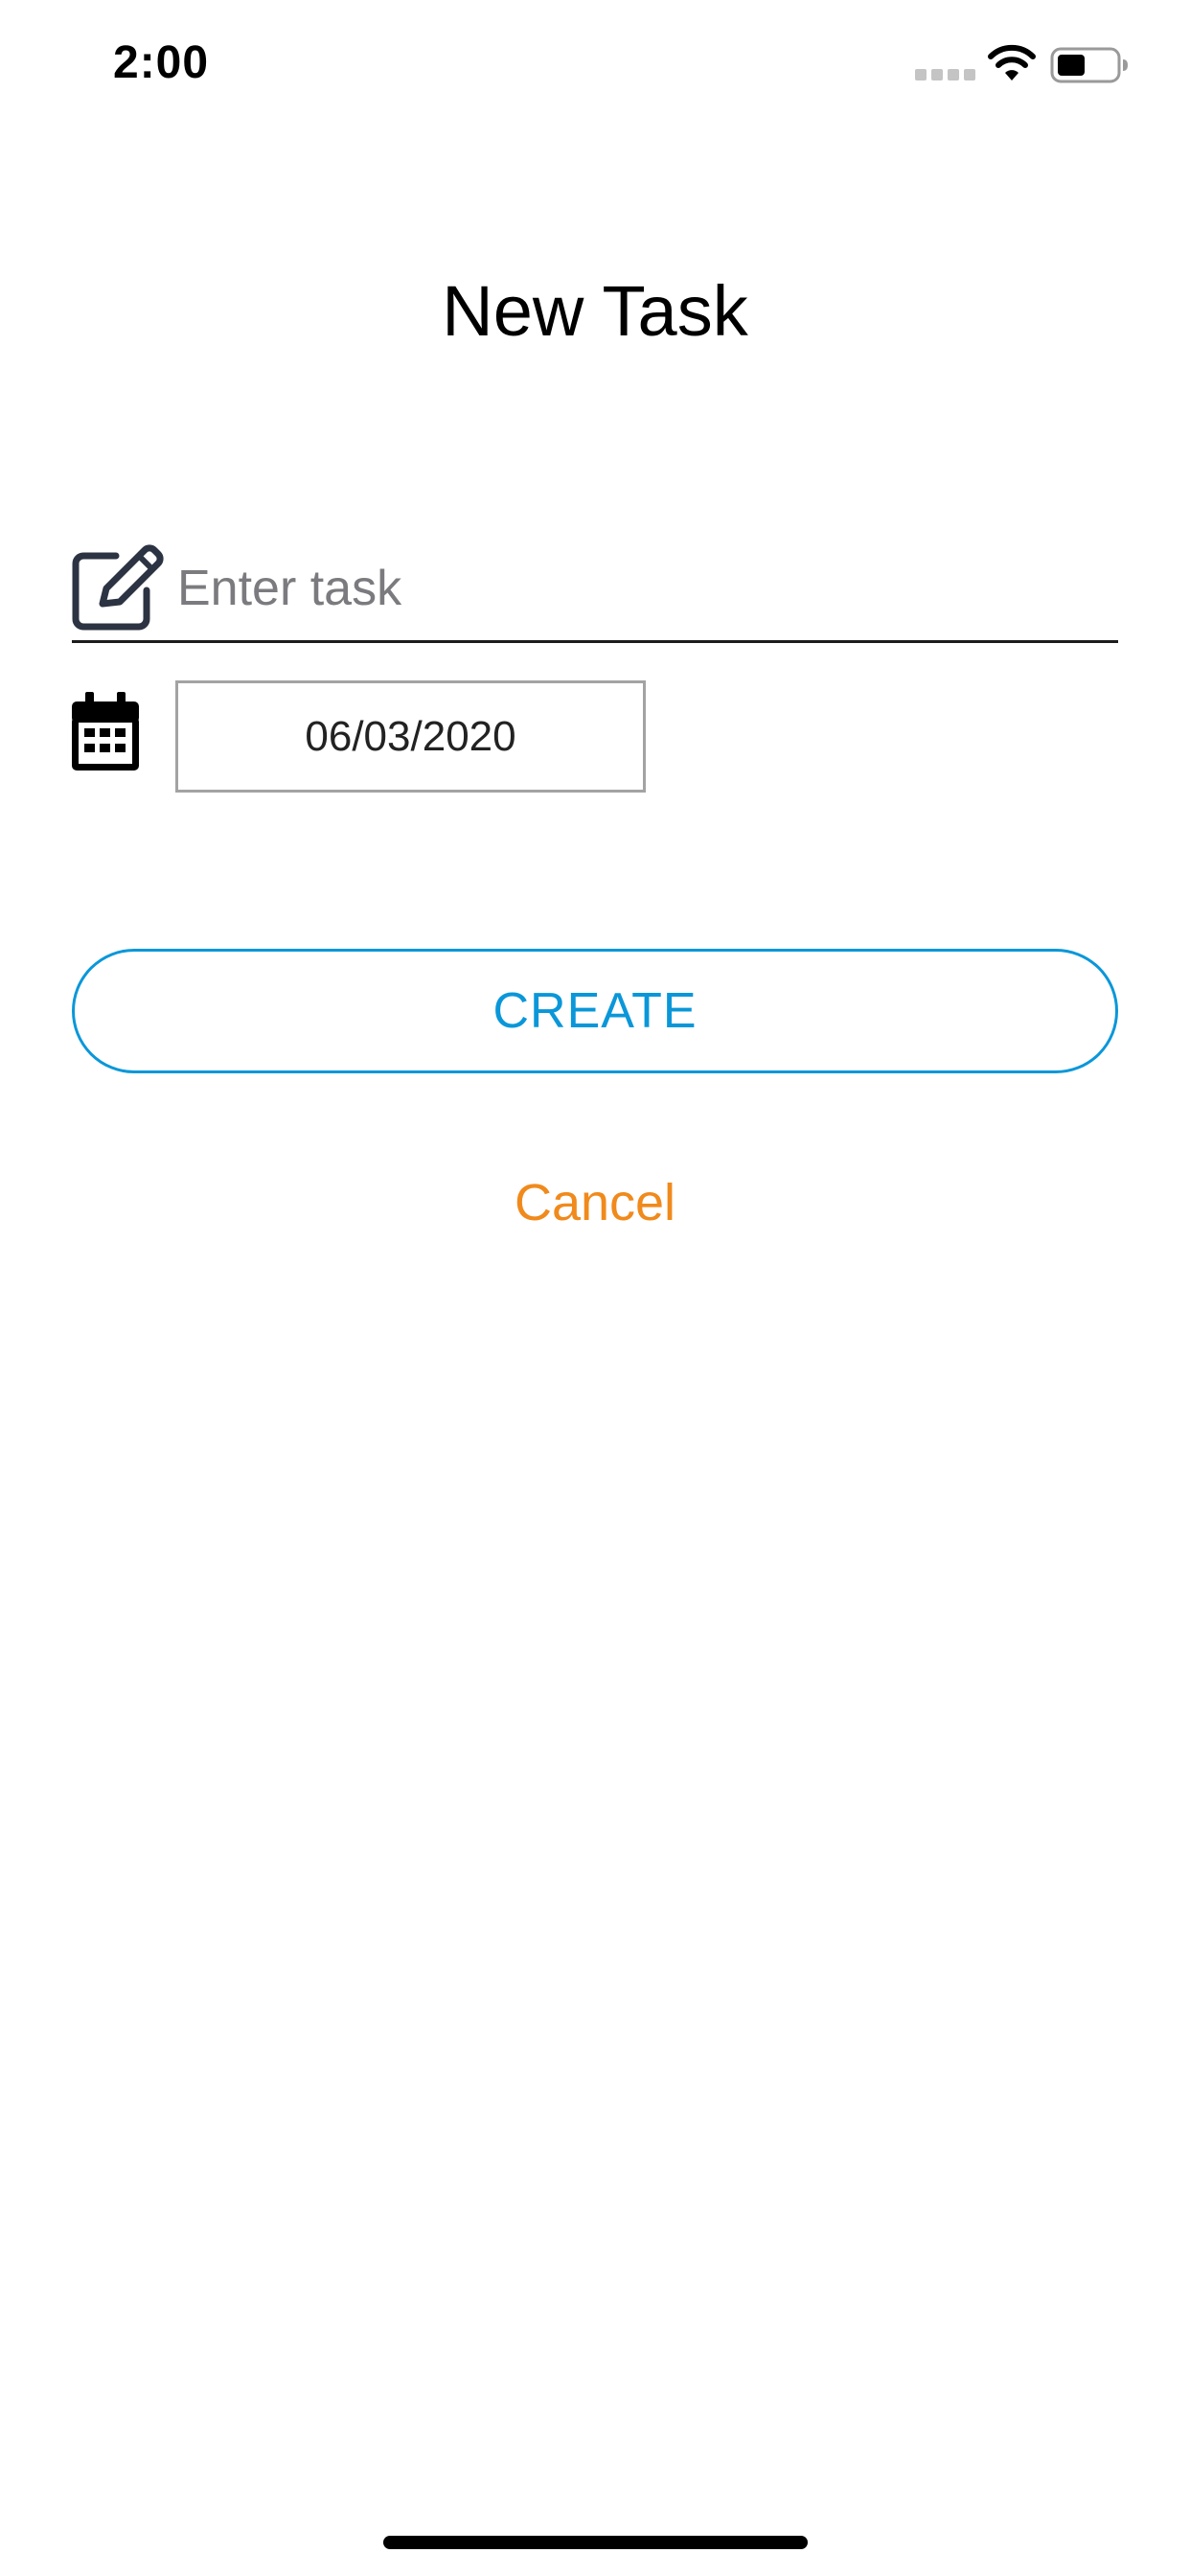 The height and width of the screenshot is (2576, 1190). What do you see at coordinates (1012, 62) in the screenshot?
I see `wifi-icon` at bounding box center [1012, 62].